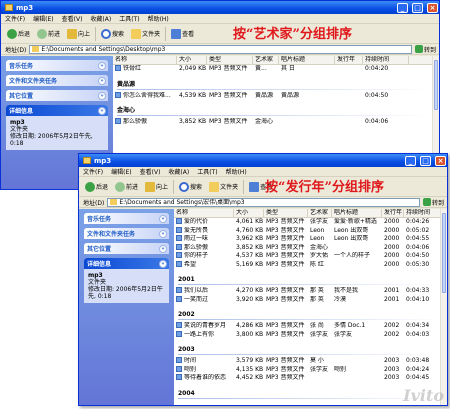 Image resolution: width=450 pixels, height=409 pixels. I want to click on file-row: 一笑而过 3,920 KB MP3 音频文件那 英 冷漠 2001 0:04:10, so click(310, 300).